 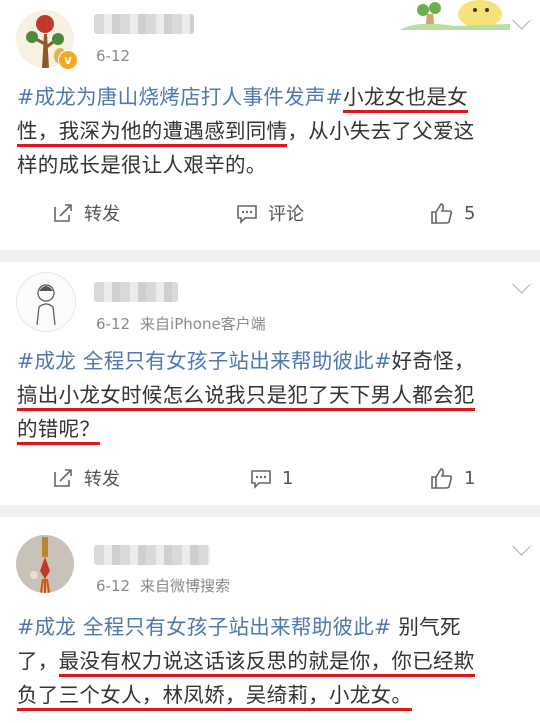 I want to click on text-segment: 样的成长是很让人艰辛的。, so click(x=142, y=165).